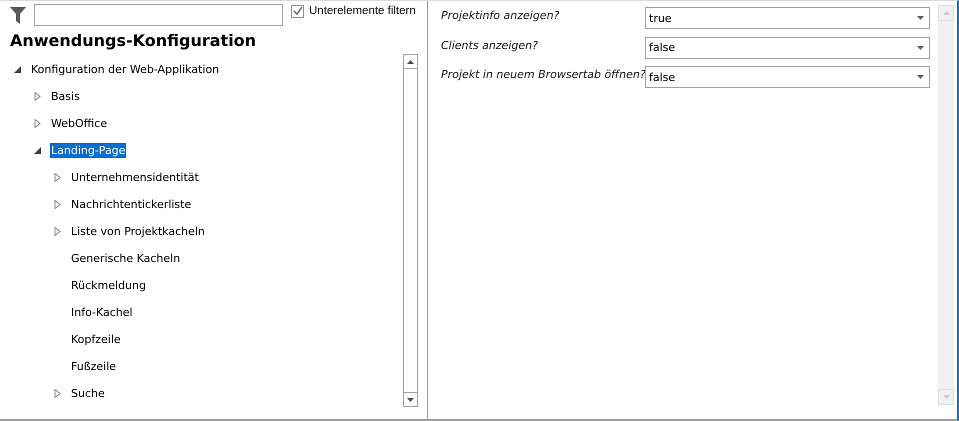 The height and width of the screenshot is (421, 959). I want to click on checkbox, so click(297, 11).